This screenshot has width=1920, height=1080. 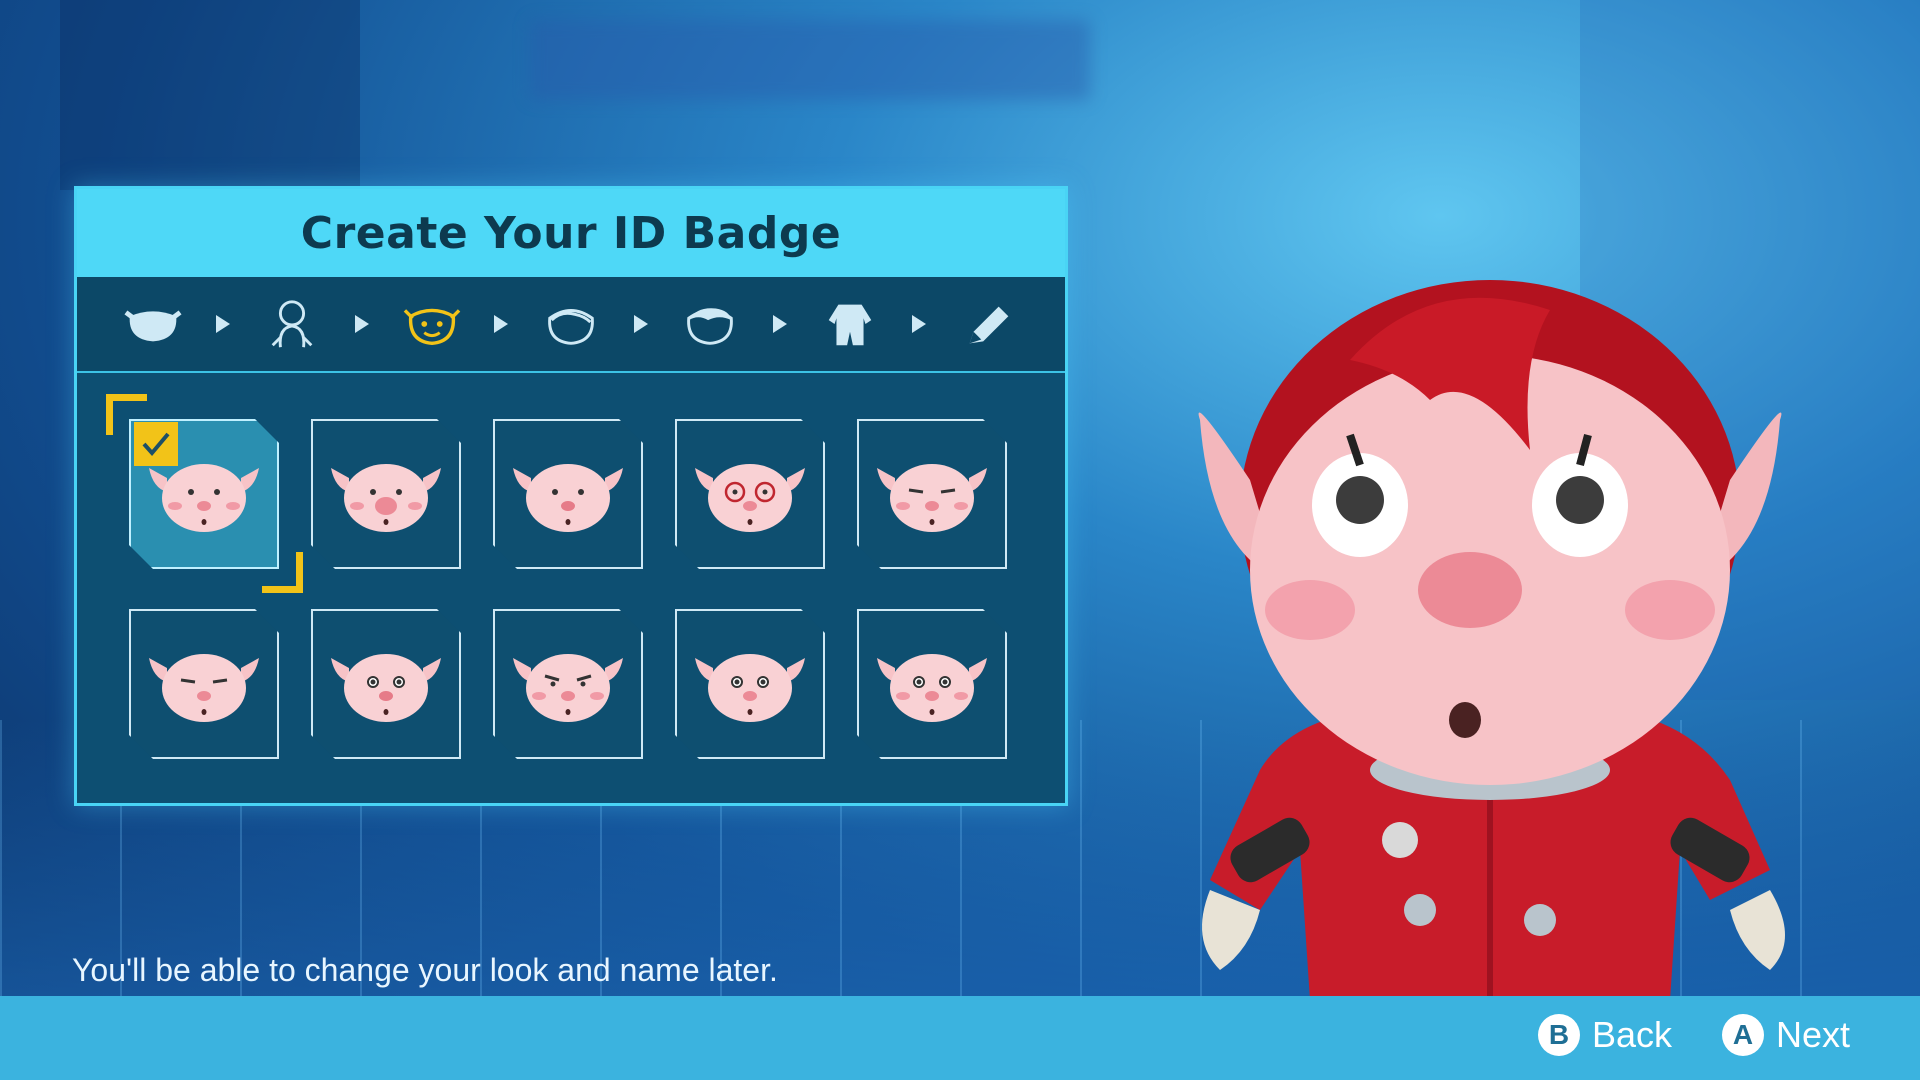 I want to click on next-label: Next, so click(x=1813, y=1034).